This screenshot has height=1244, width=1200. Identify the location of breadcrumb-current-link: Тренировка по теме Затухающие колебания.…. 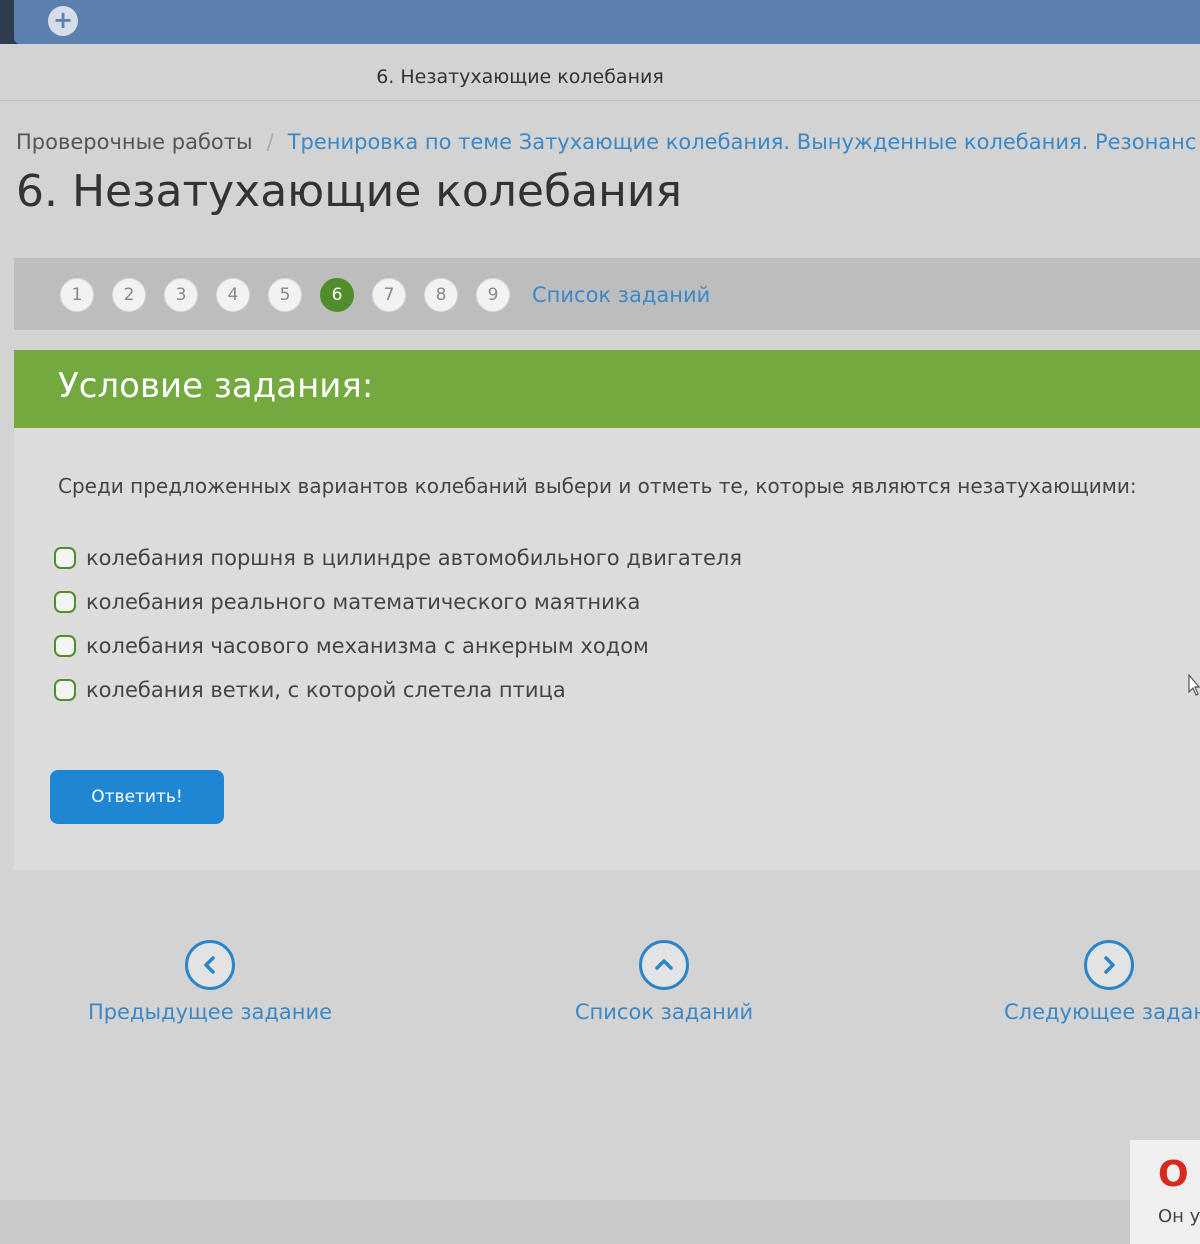
(742, 142).